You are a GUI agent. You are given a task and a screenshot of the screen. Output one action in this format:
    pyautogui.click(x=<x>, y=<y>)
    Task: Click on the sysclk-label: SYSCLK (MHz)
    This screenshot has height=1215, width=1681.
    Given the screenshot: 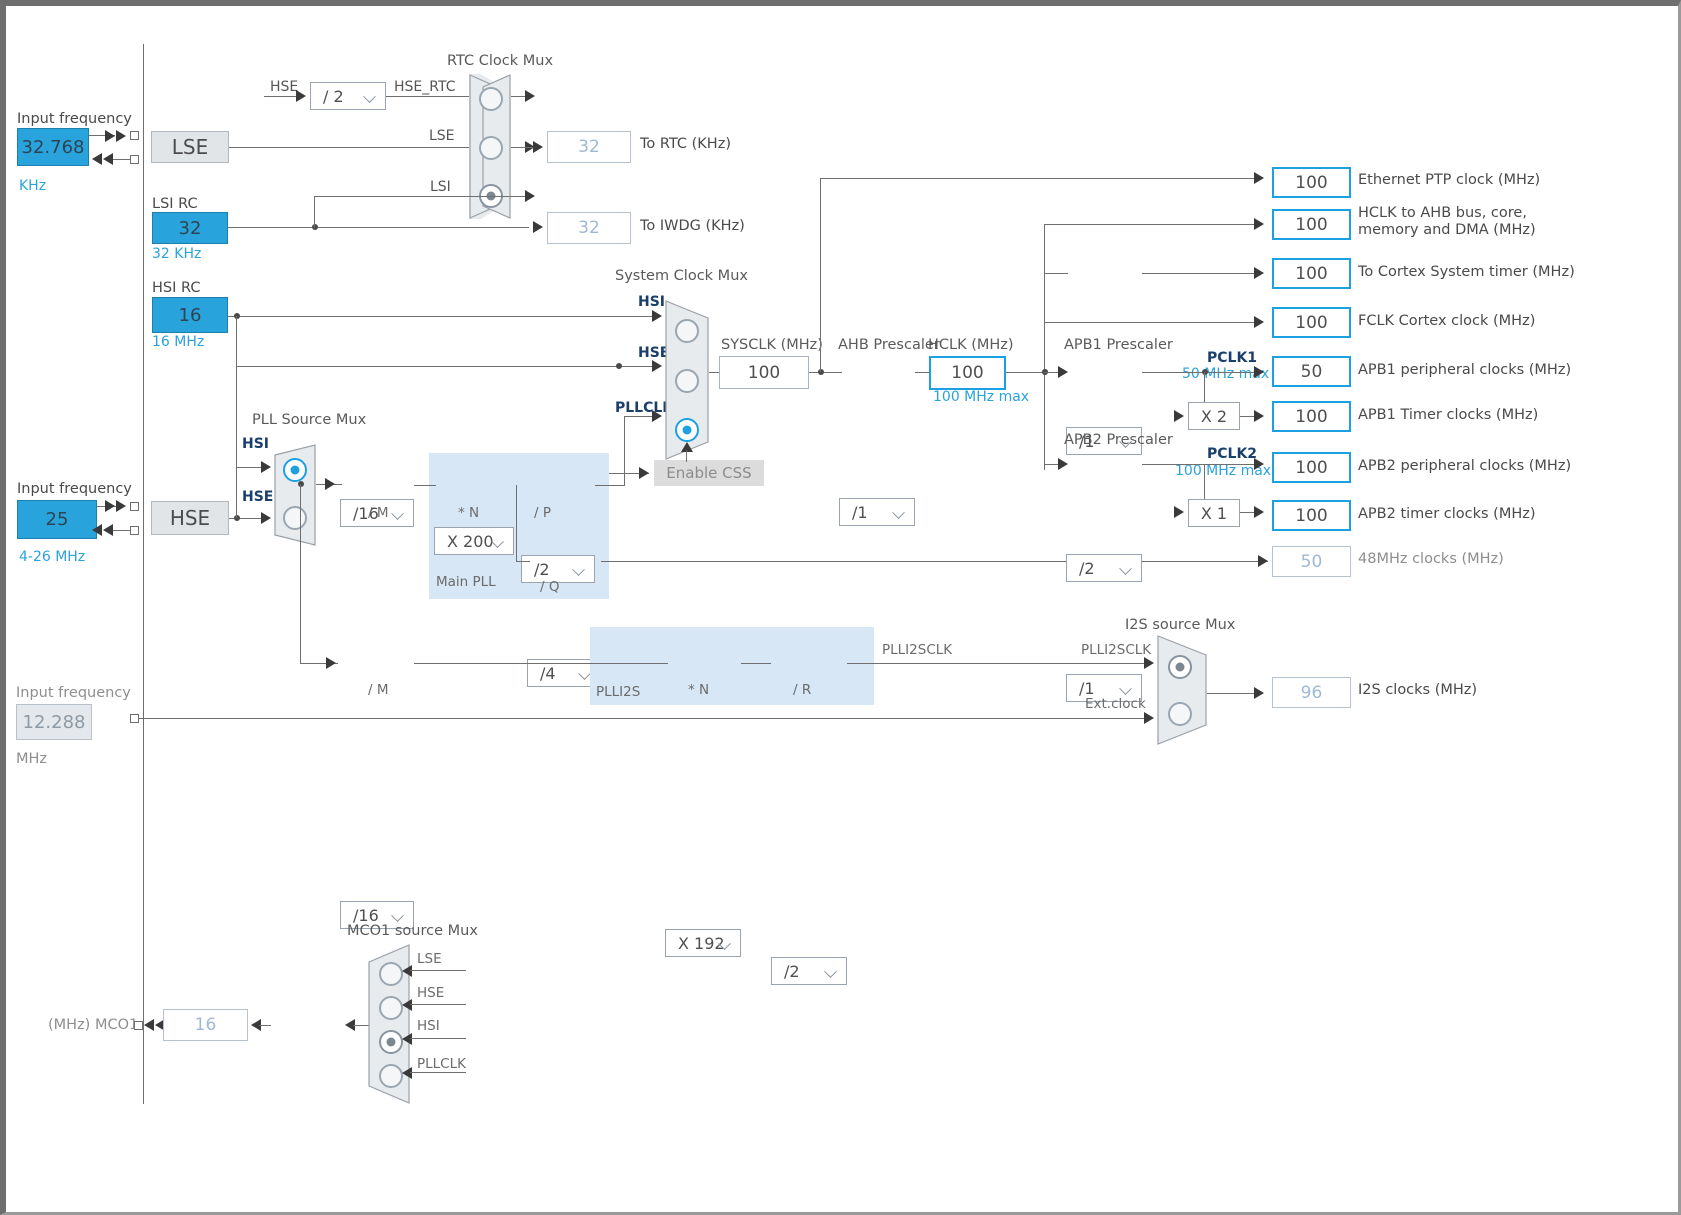 What is the action you would take?
    pyautogui.click(x=772, y=345)
    